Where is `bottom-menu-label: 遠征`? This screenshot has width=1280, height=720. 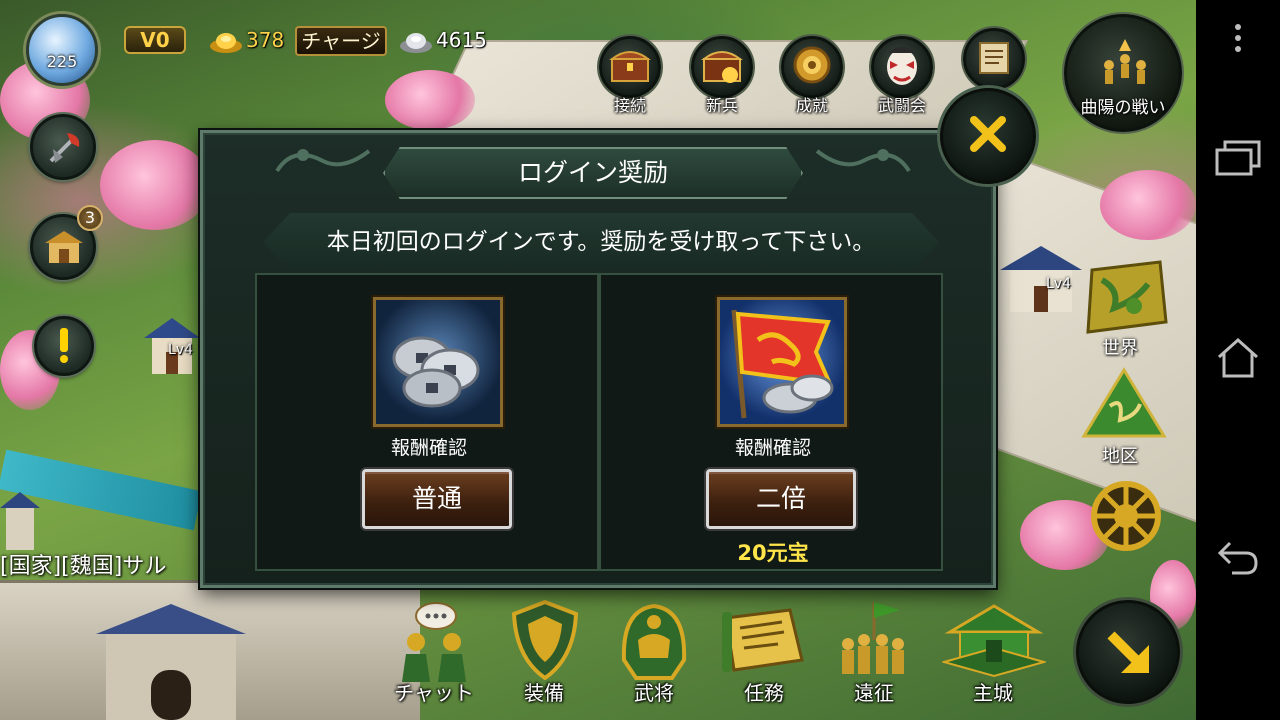
bottom-menu-label: 遠征 is located at coordinates (874, 693).